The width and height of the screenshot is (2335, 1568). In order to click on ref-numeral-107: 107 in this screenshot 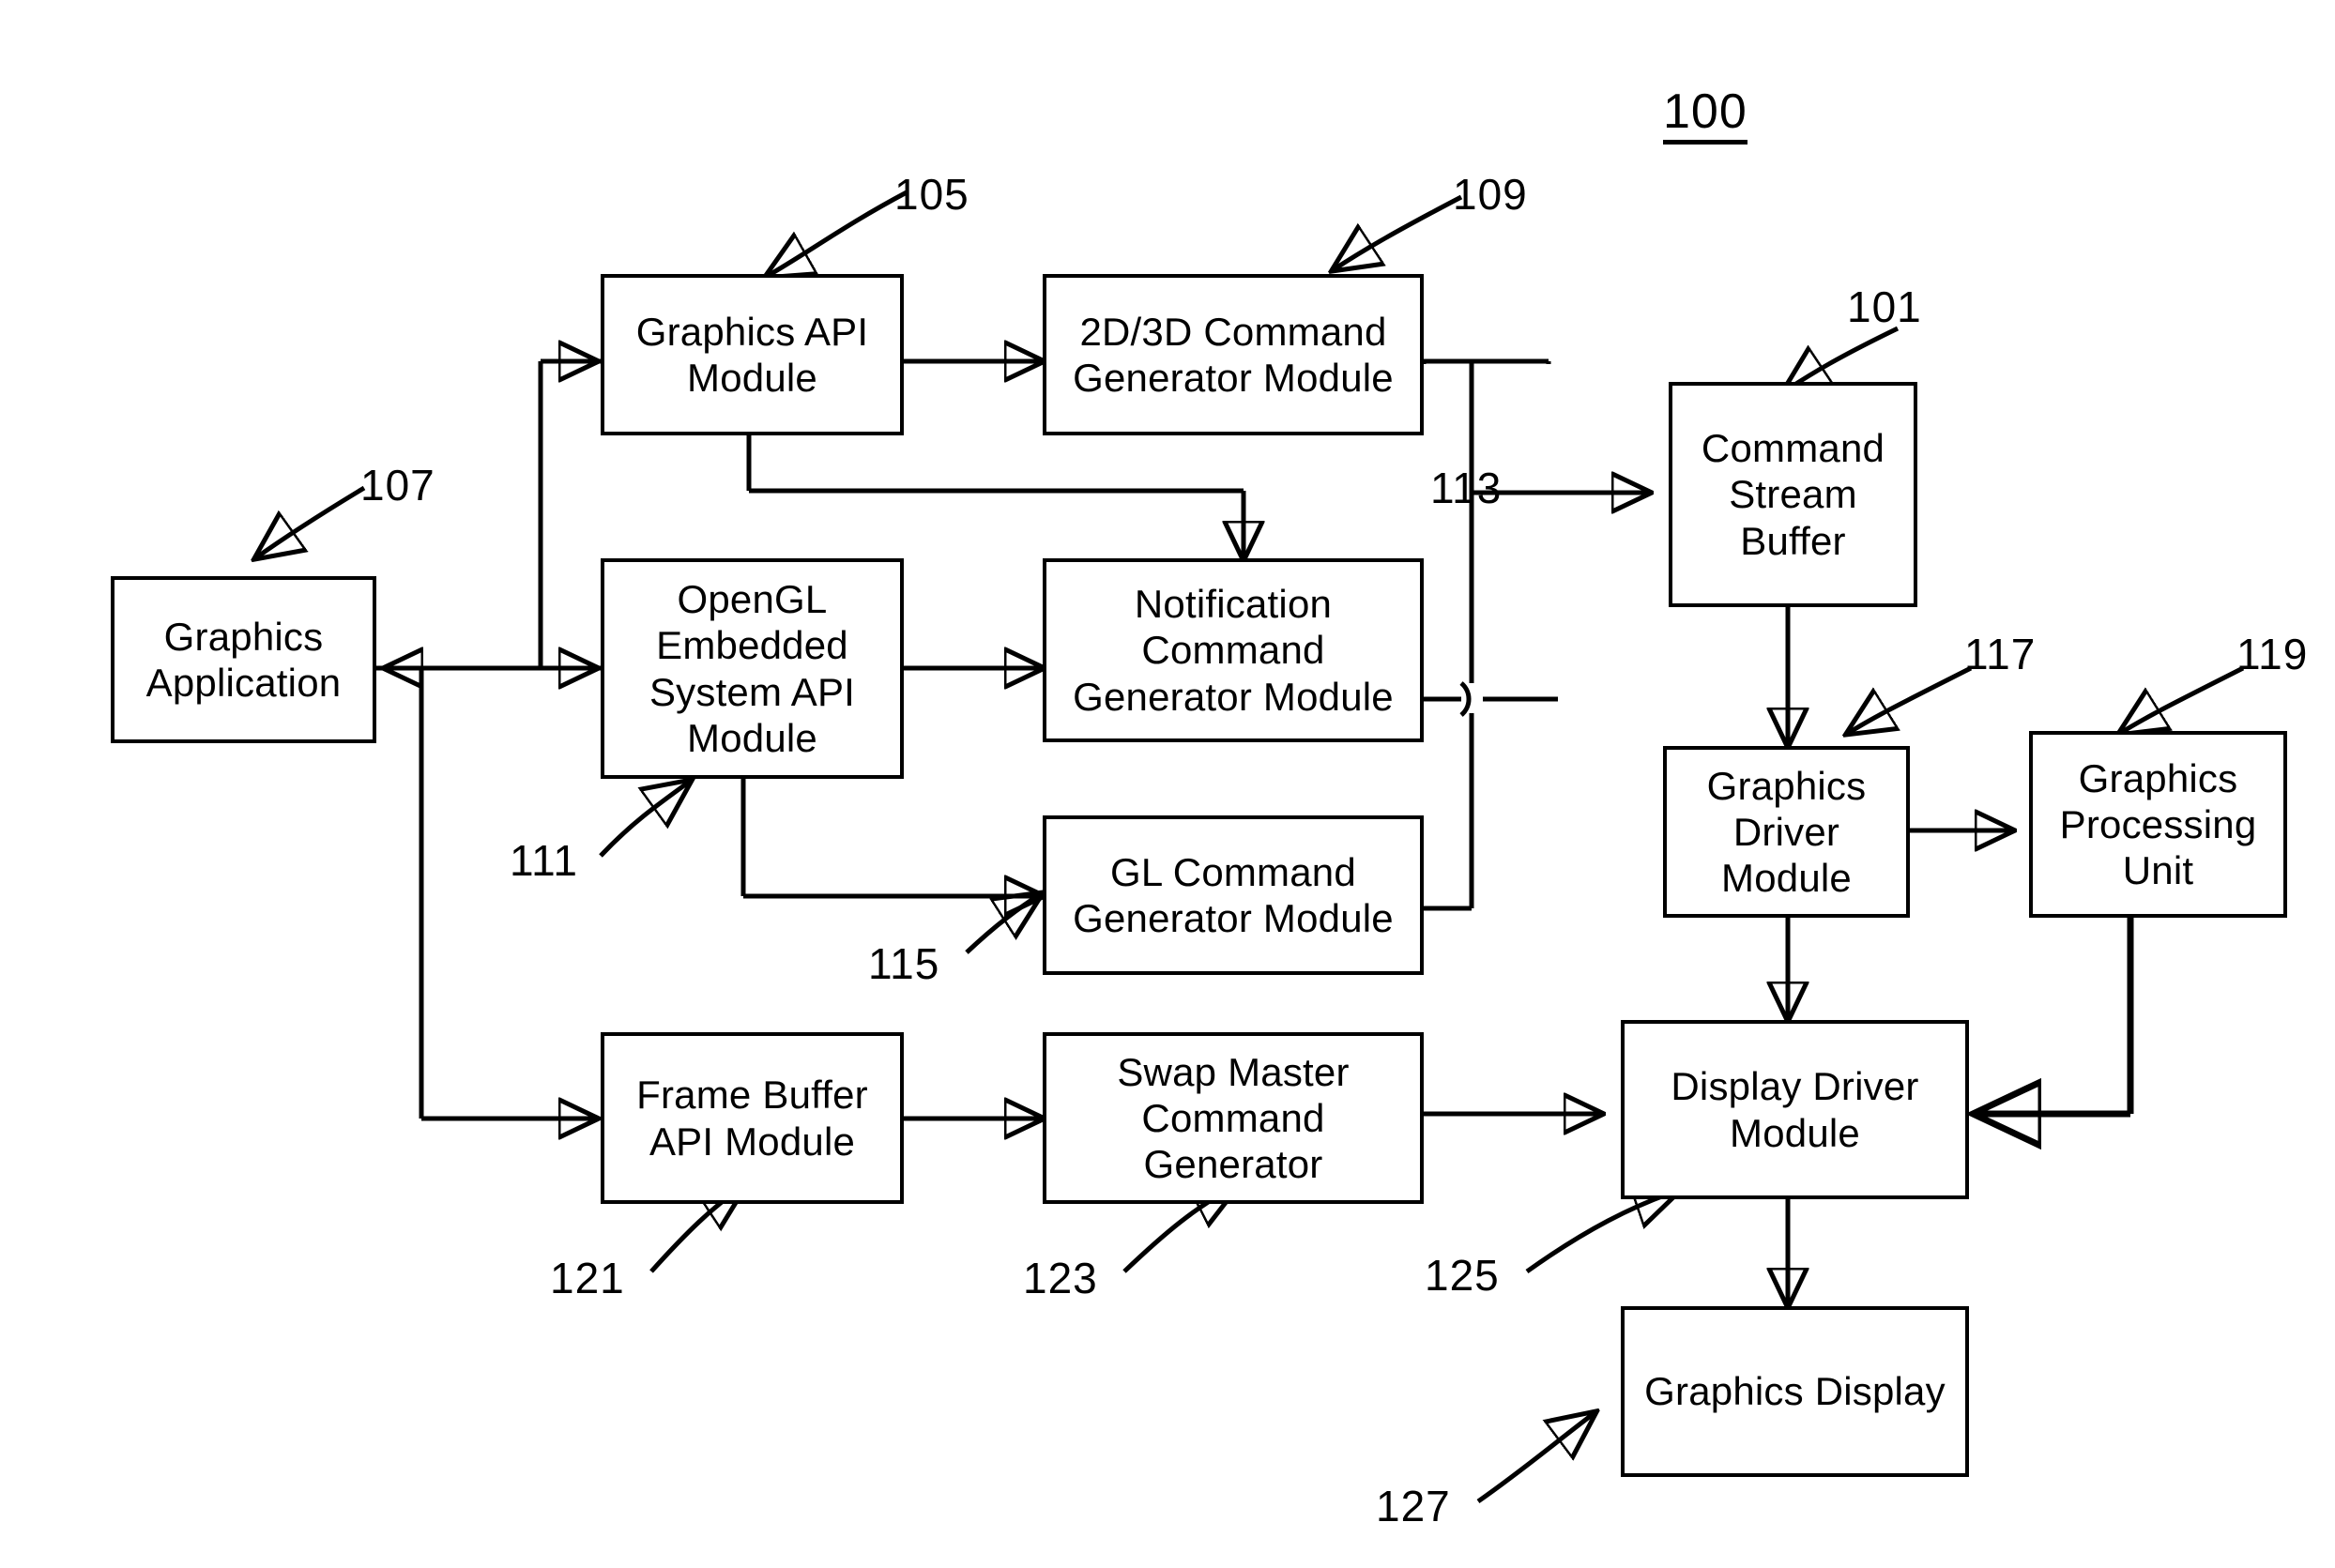, I will do `click(397, 485)`.